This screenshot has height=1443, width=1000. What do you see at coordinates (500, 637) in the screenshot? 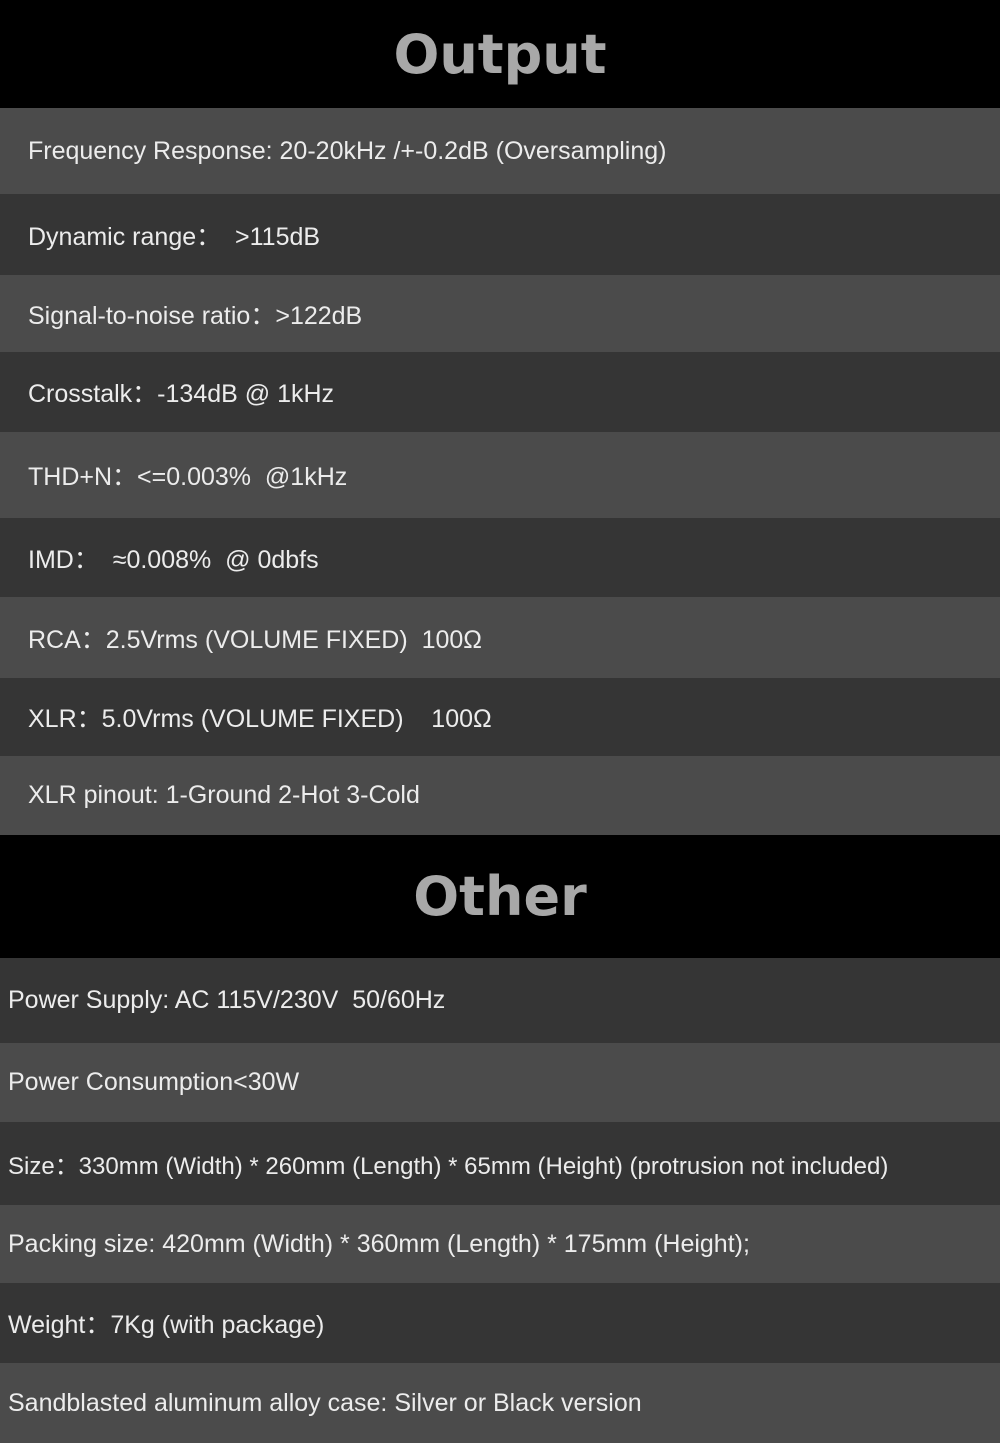
I see `spec-row-rca: RCA：2.5Vrms (VOLUME FIXED) 100Ω` at bounding box center [500, 637].